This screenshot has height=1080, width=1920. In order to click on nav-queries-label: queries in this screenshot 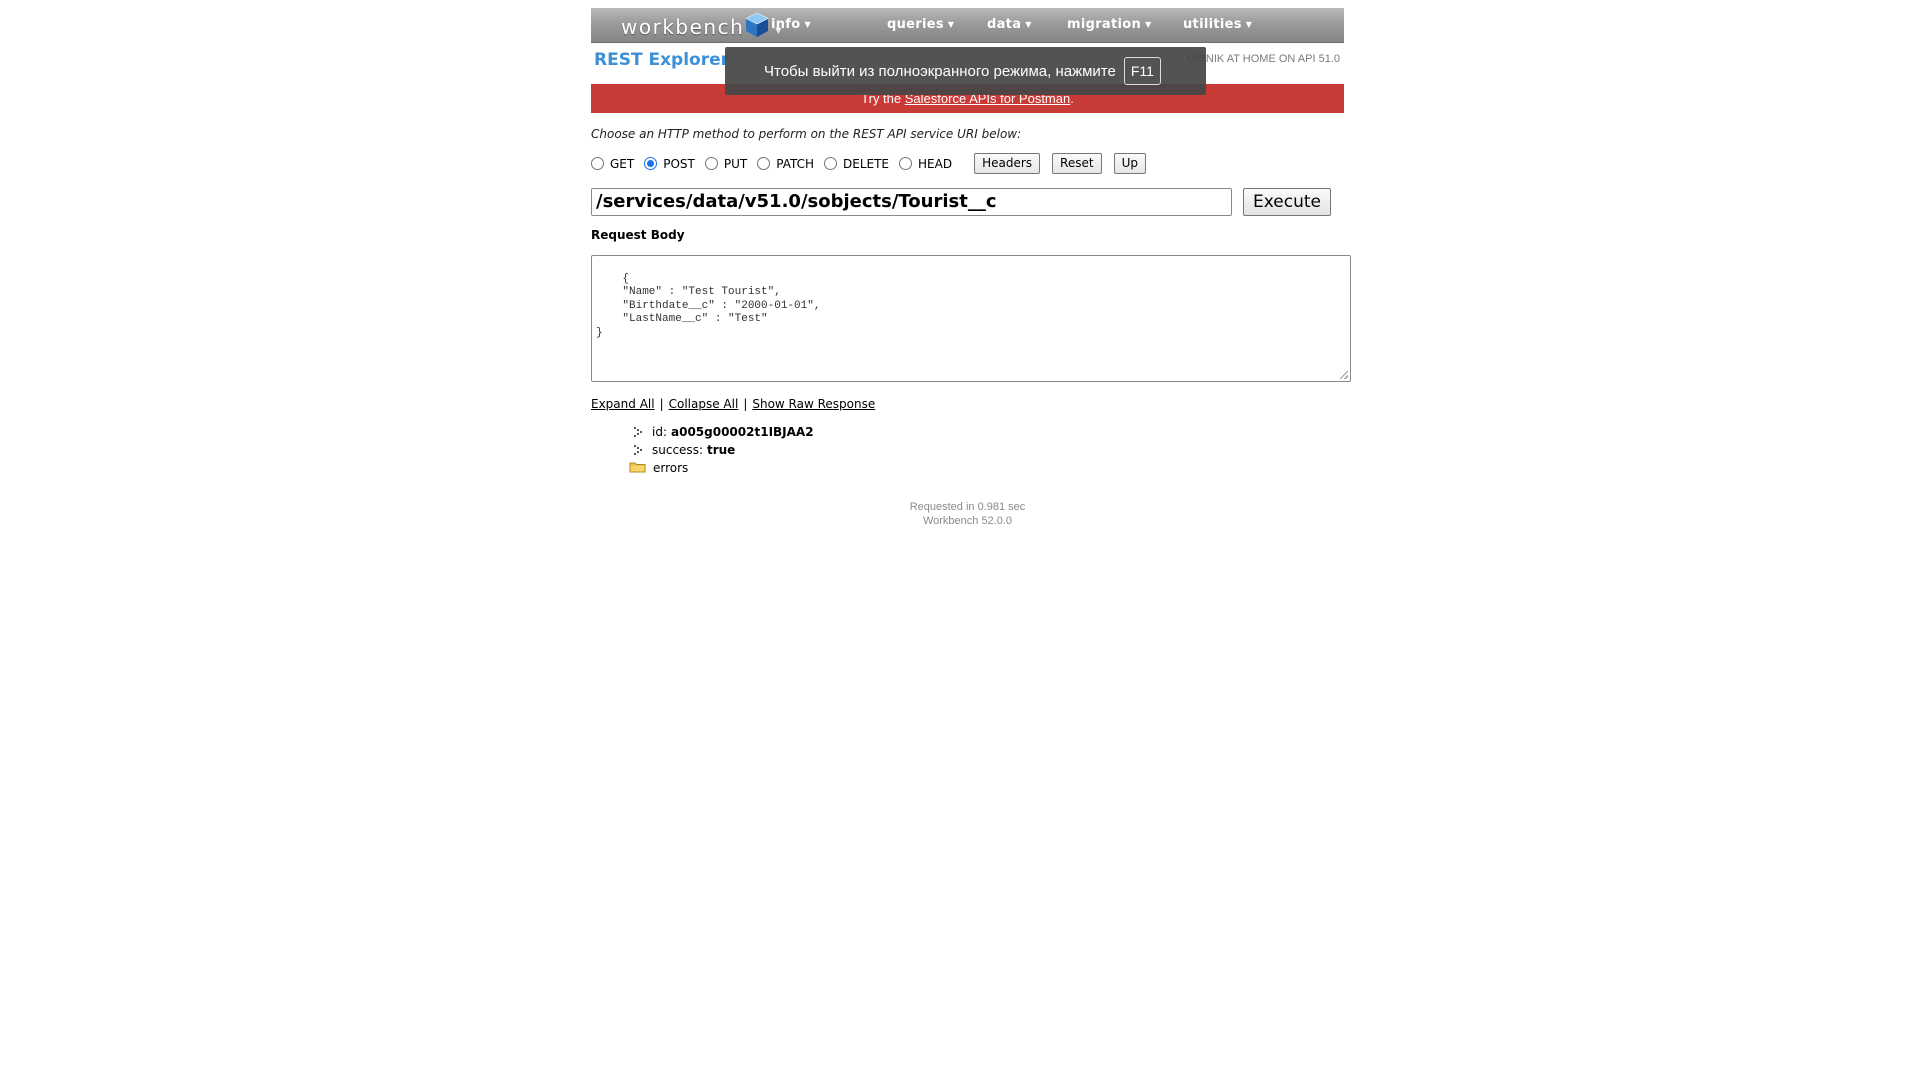, I will do `click(915, 24)`.